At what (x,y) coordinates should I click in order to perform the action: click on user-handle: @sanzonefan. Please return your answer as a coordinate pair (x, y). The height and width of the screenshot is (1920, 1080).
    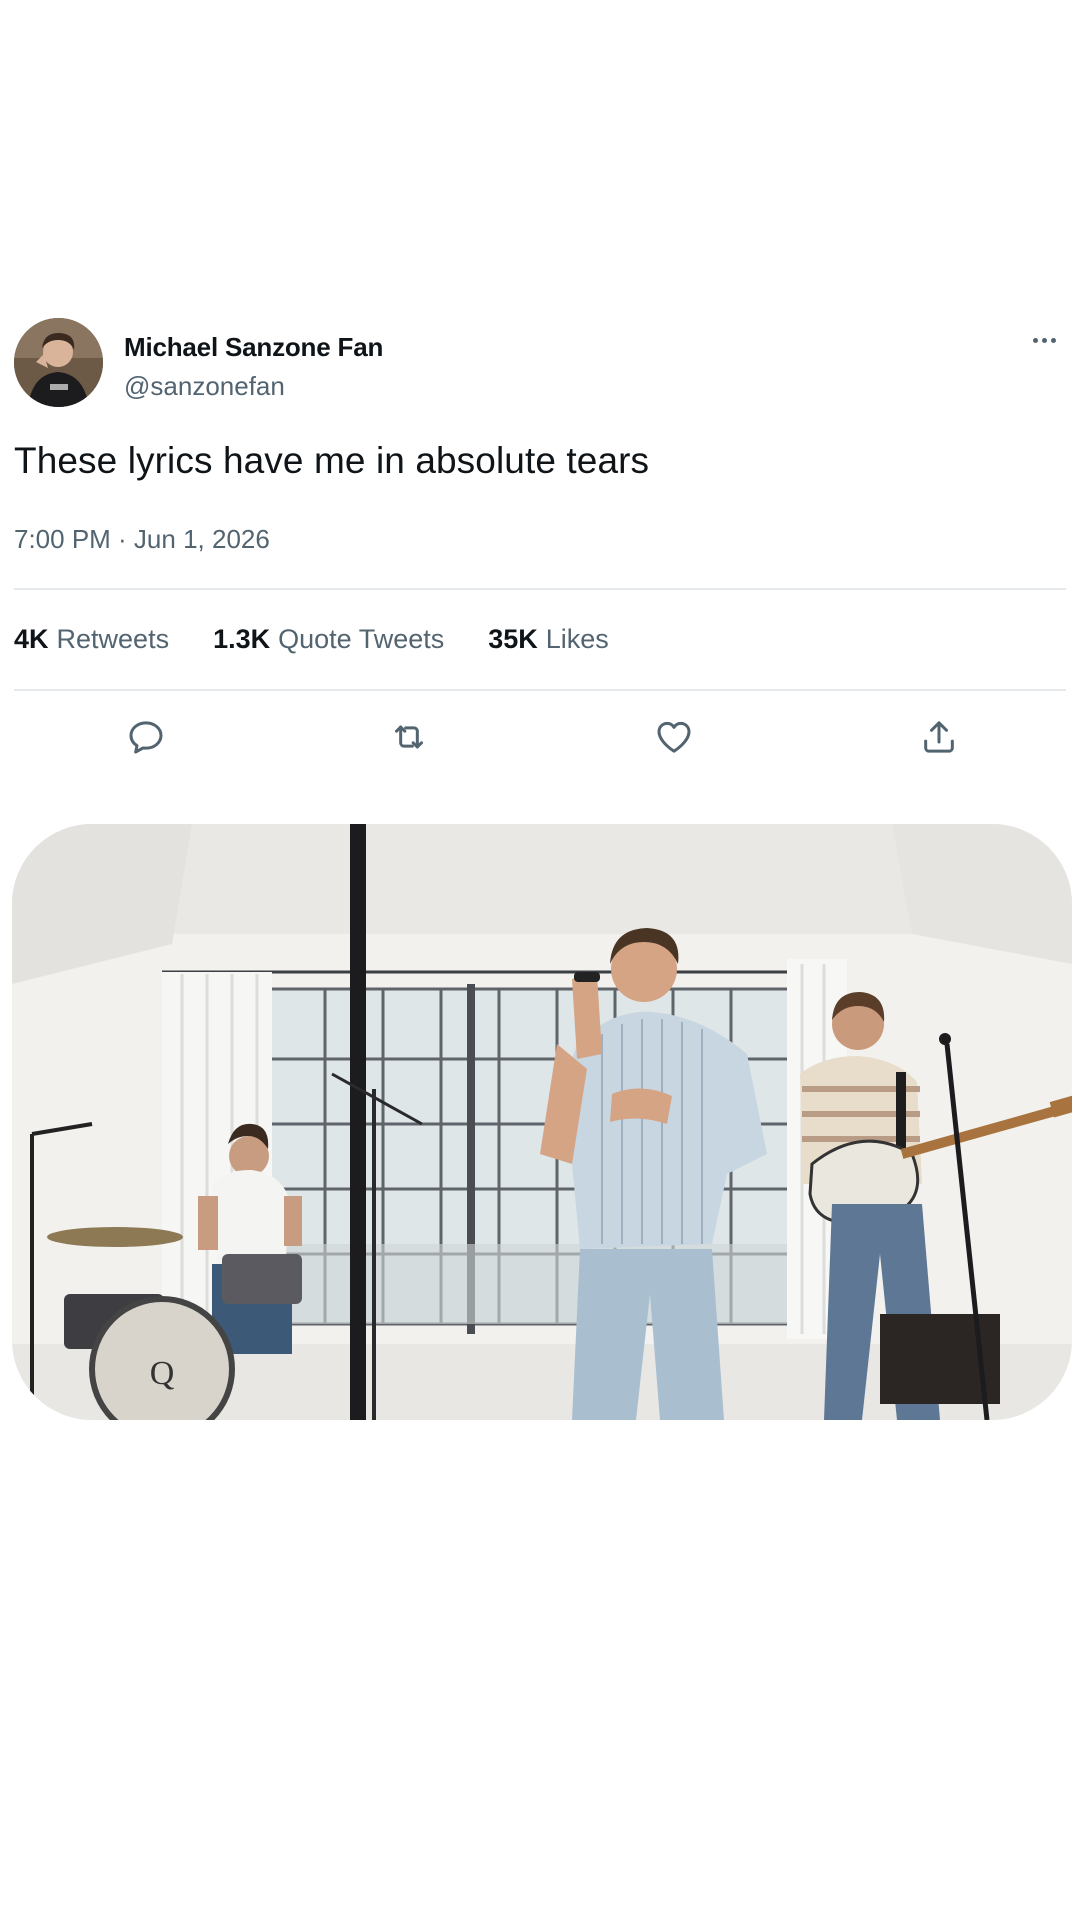
    Looking at the image, I should click on (204, 386).